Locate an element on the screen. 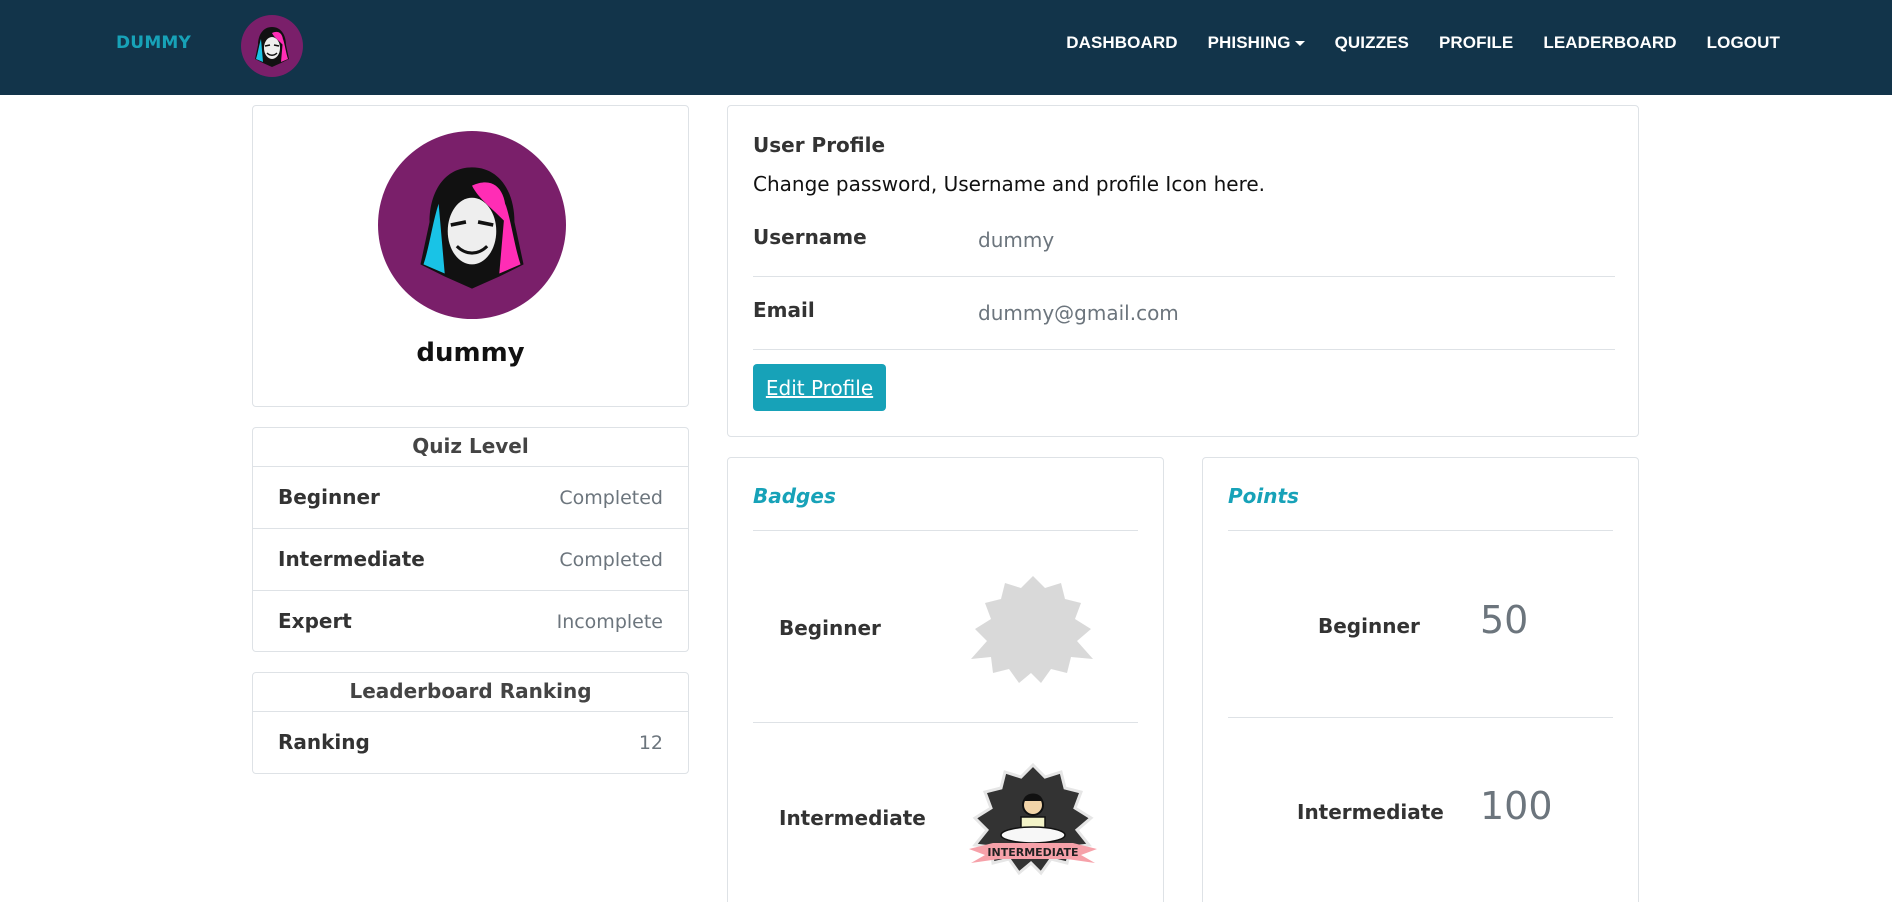  profile-avatar is located at coordinates (472, 225).